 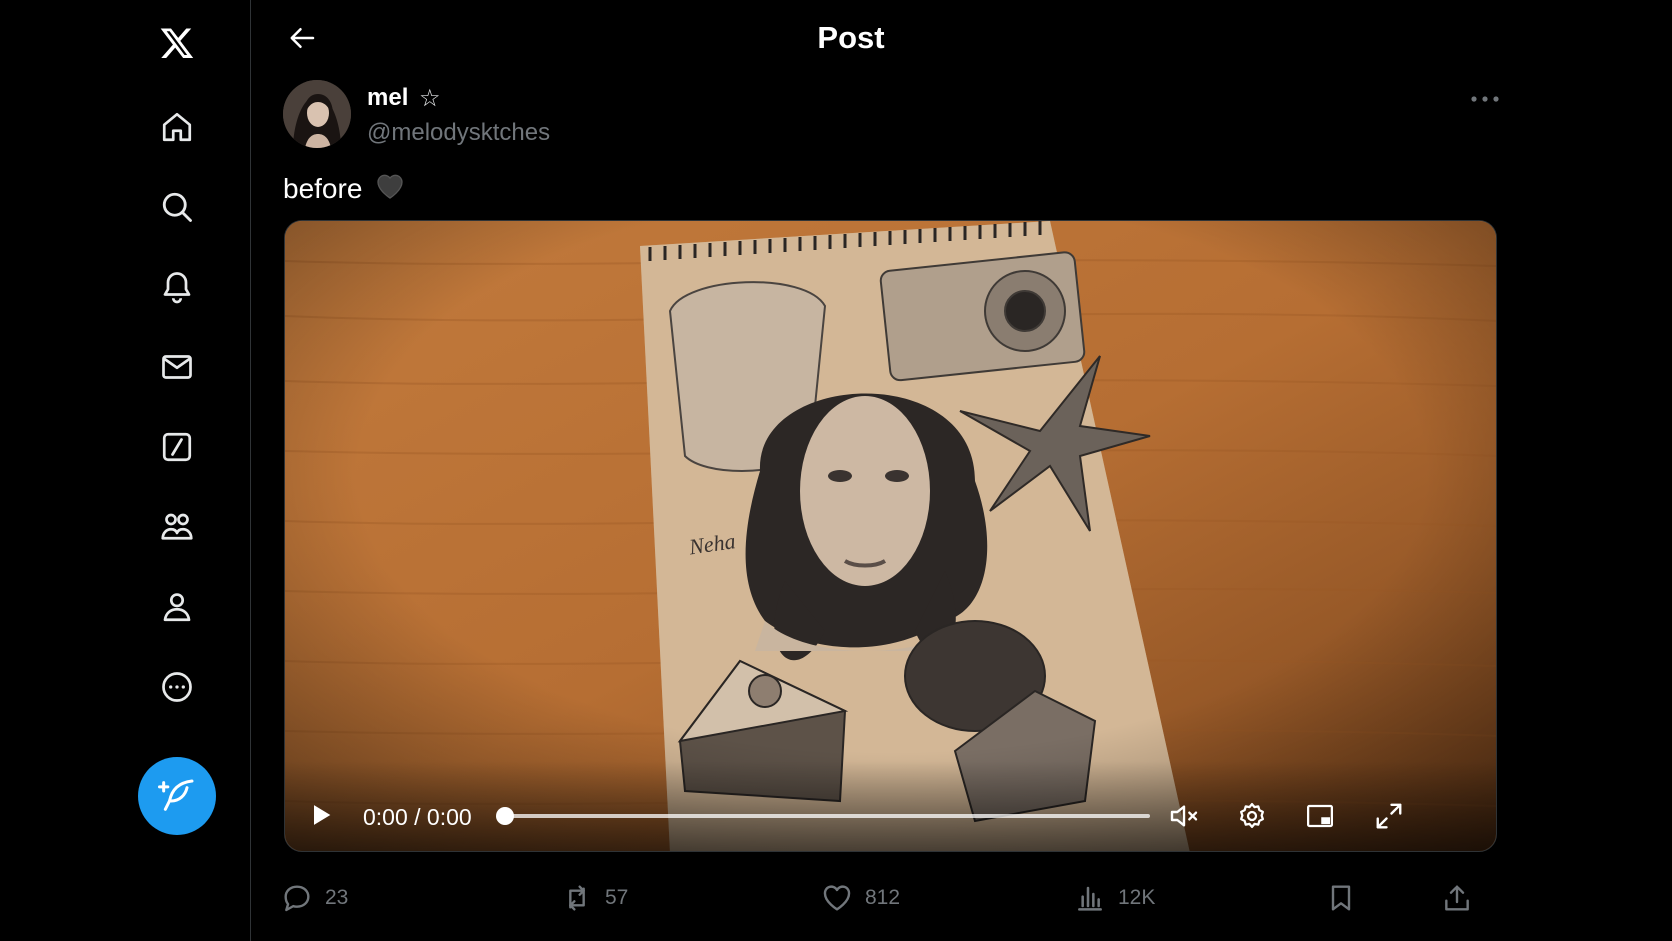 I want to click on fullscreen-button, so click(x=1389, y=816).